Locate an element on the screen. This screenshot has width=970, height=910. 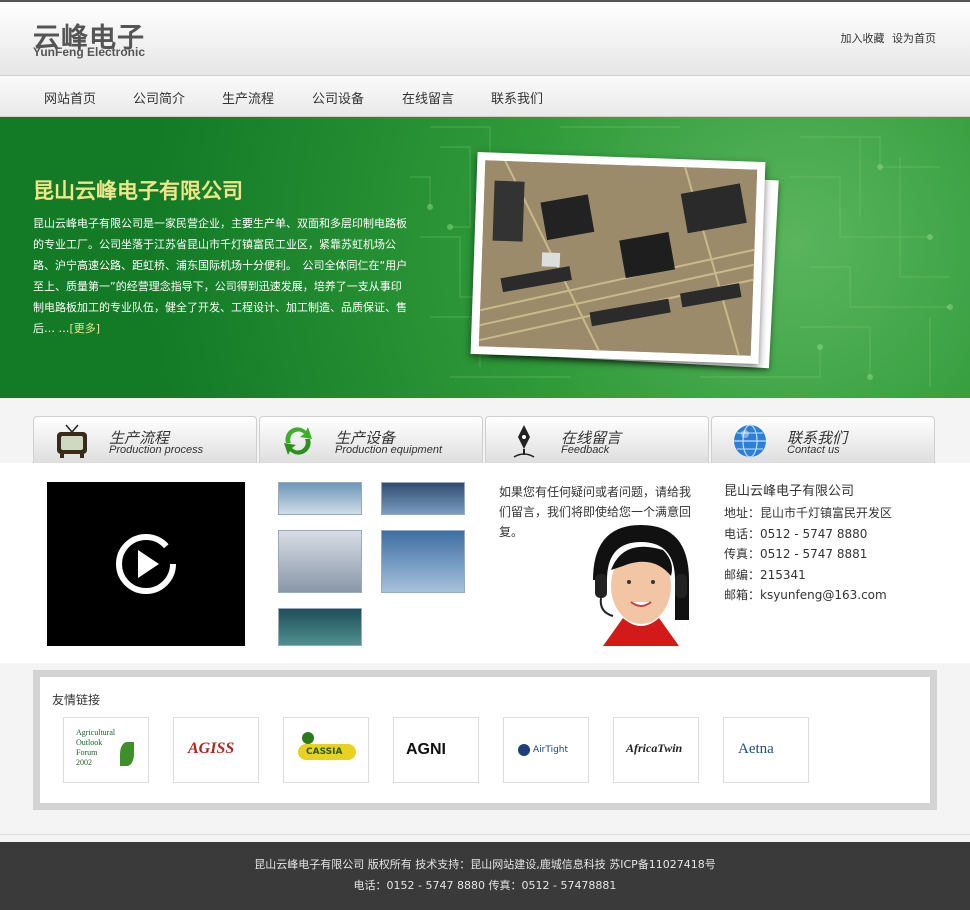
tv-icon is located at coordinates (72, 441).